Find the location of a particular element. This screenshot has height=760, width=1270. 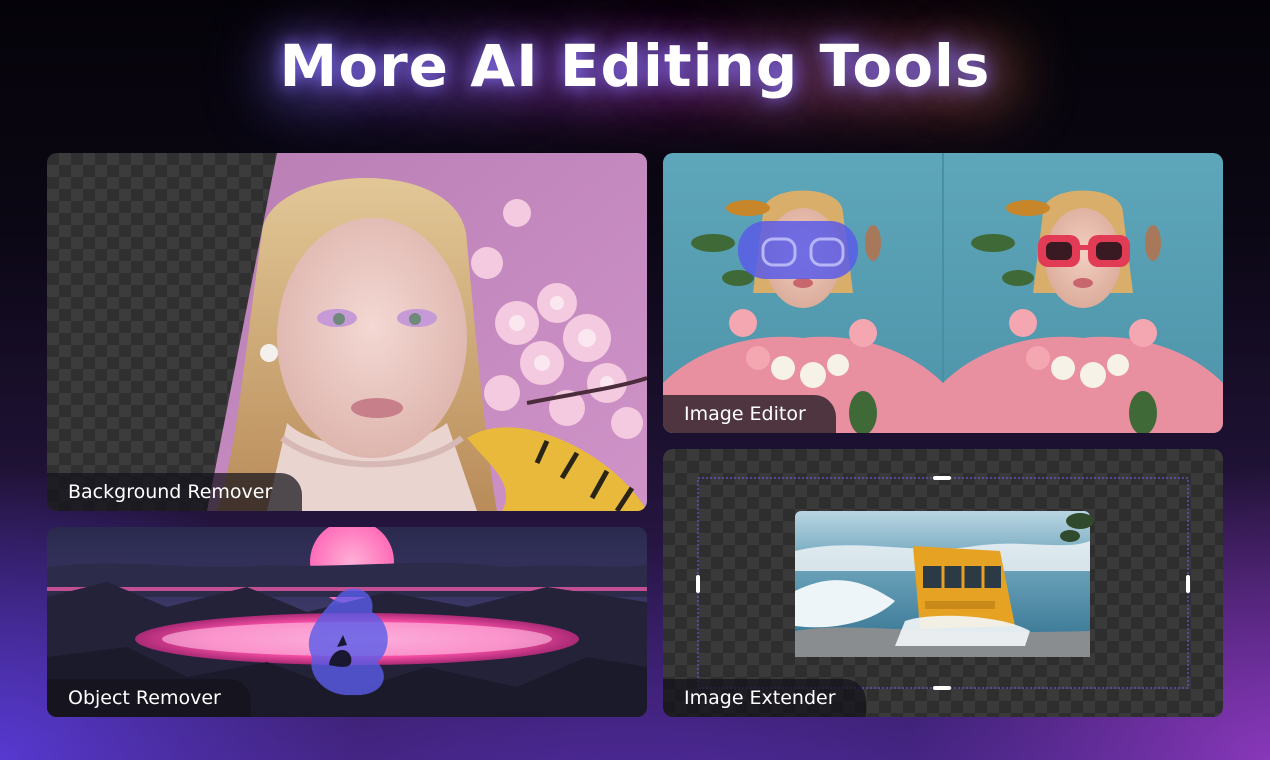

image-extender-image is located at coordinates (943, 583).